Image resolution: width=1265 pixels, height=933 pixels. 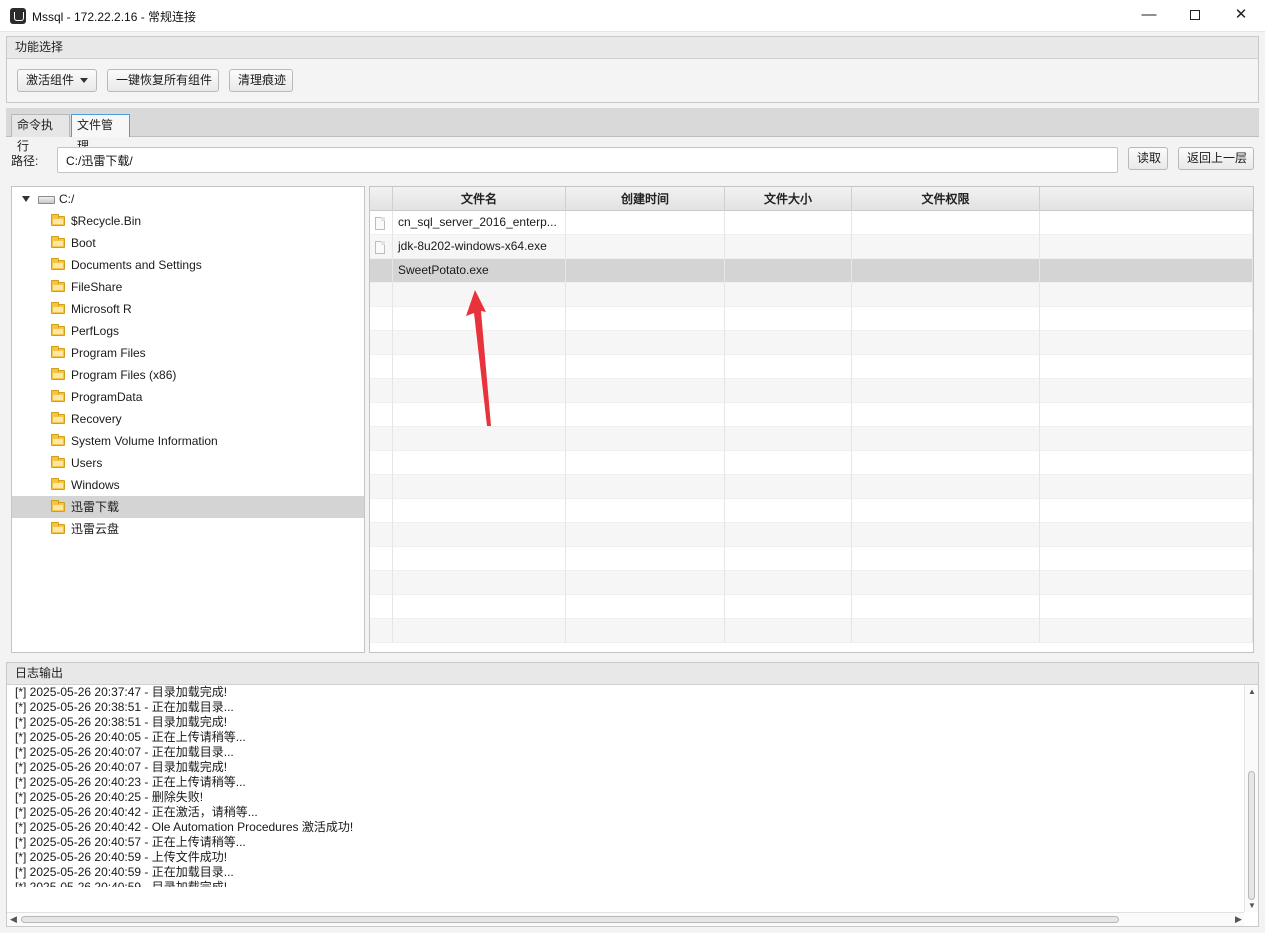 I want to click on tree-item-label: Windows, so click(x=95, y=485).